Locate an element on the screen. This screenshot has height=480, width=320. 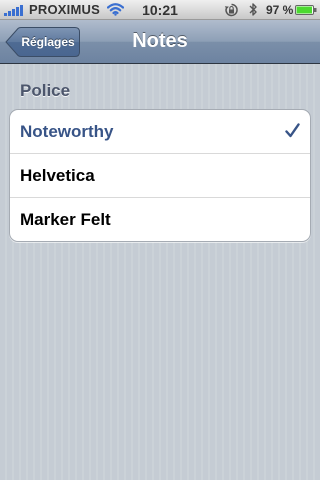
navigation-bar: Réglages Notes is located at coordinates (160, 42).